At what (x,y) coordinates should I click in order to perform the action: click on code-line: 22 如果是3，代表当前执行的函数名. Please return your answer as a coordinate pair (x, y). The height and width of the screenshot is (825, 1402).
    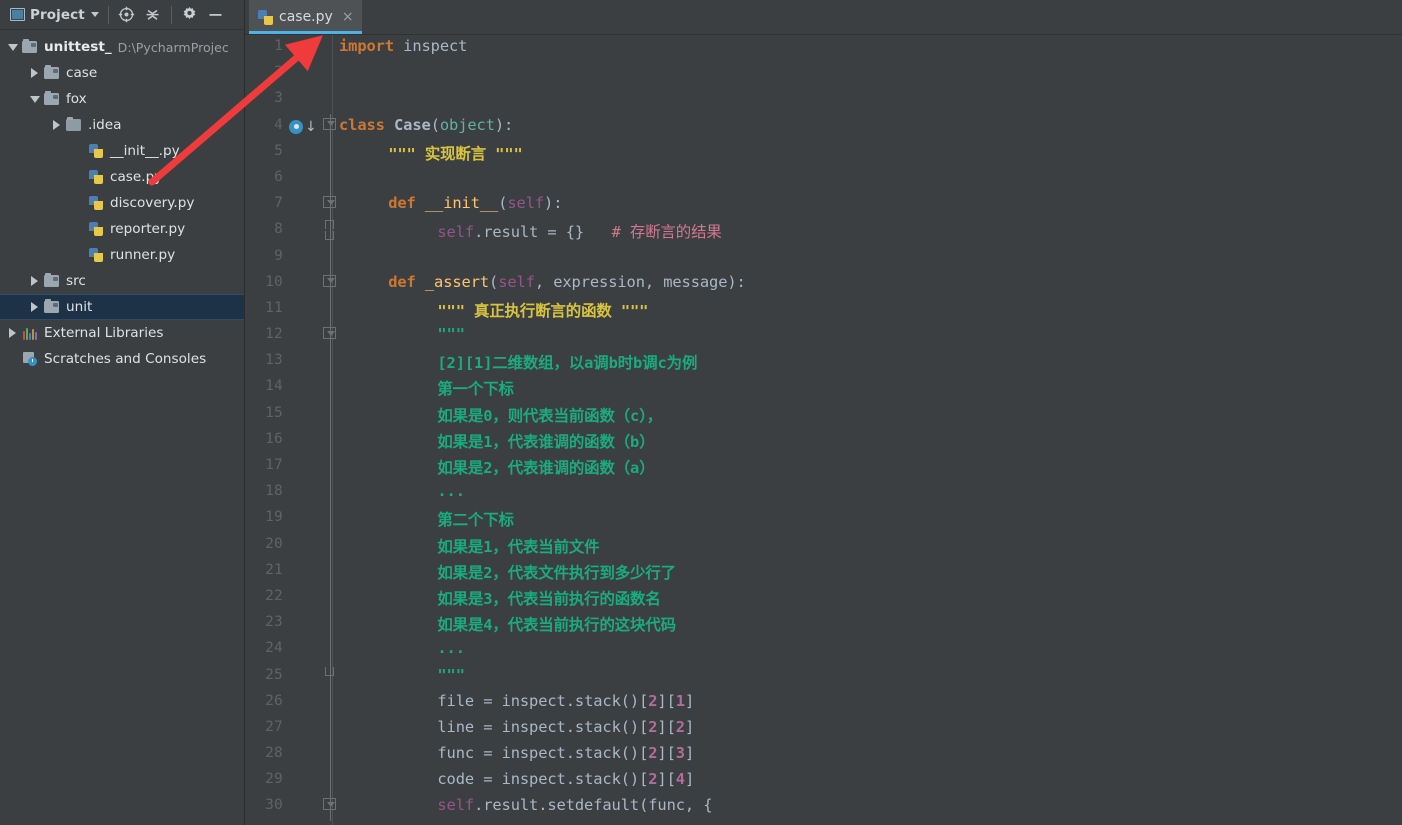
    Looking at the image, I should click on (823, 598).